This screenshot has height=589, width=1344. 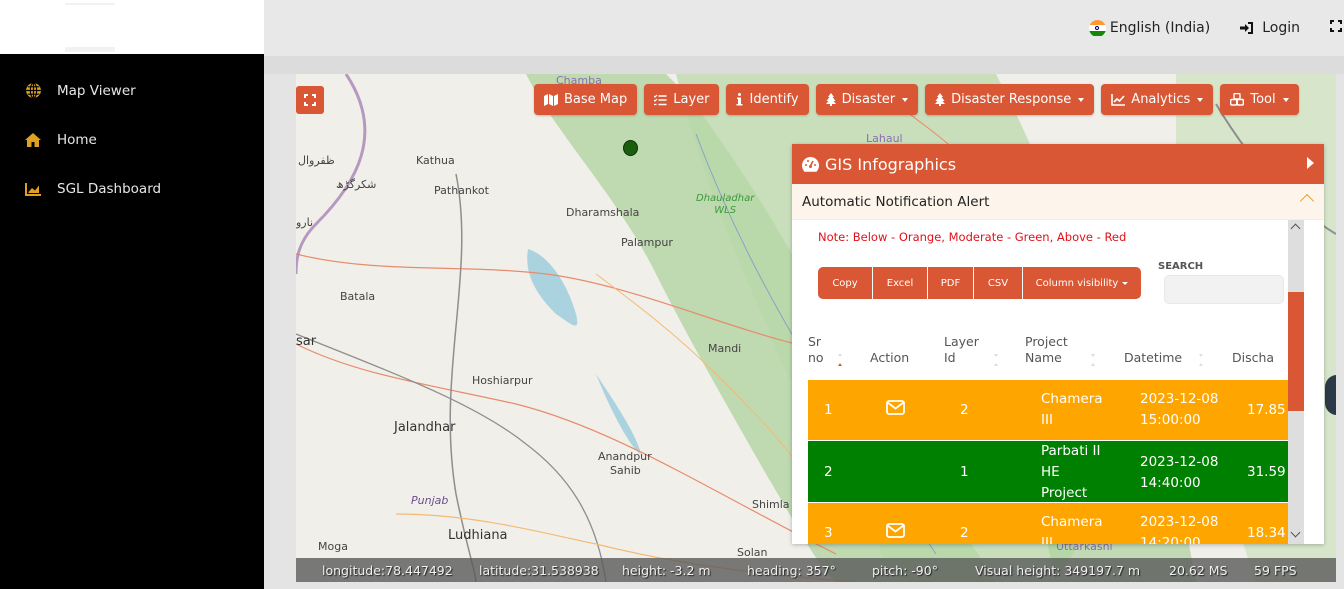 I want to click on sidebar-item-map-viewer: Map Viewer, so click(x=132, y=90).